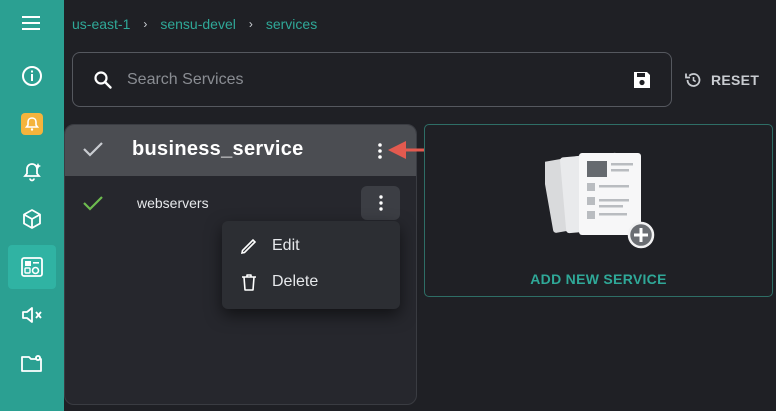 The height and width of the screenshot is (411, 776). I want to click on breadcrumb-namespace: sensu-devel, so click(198, 24).